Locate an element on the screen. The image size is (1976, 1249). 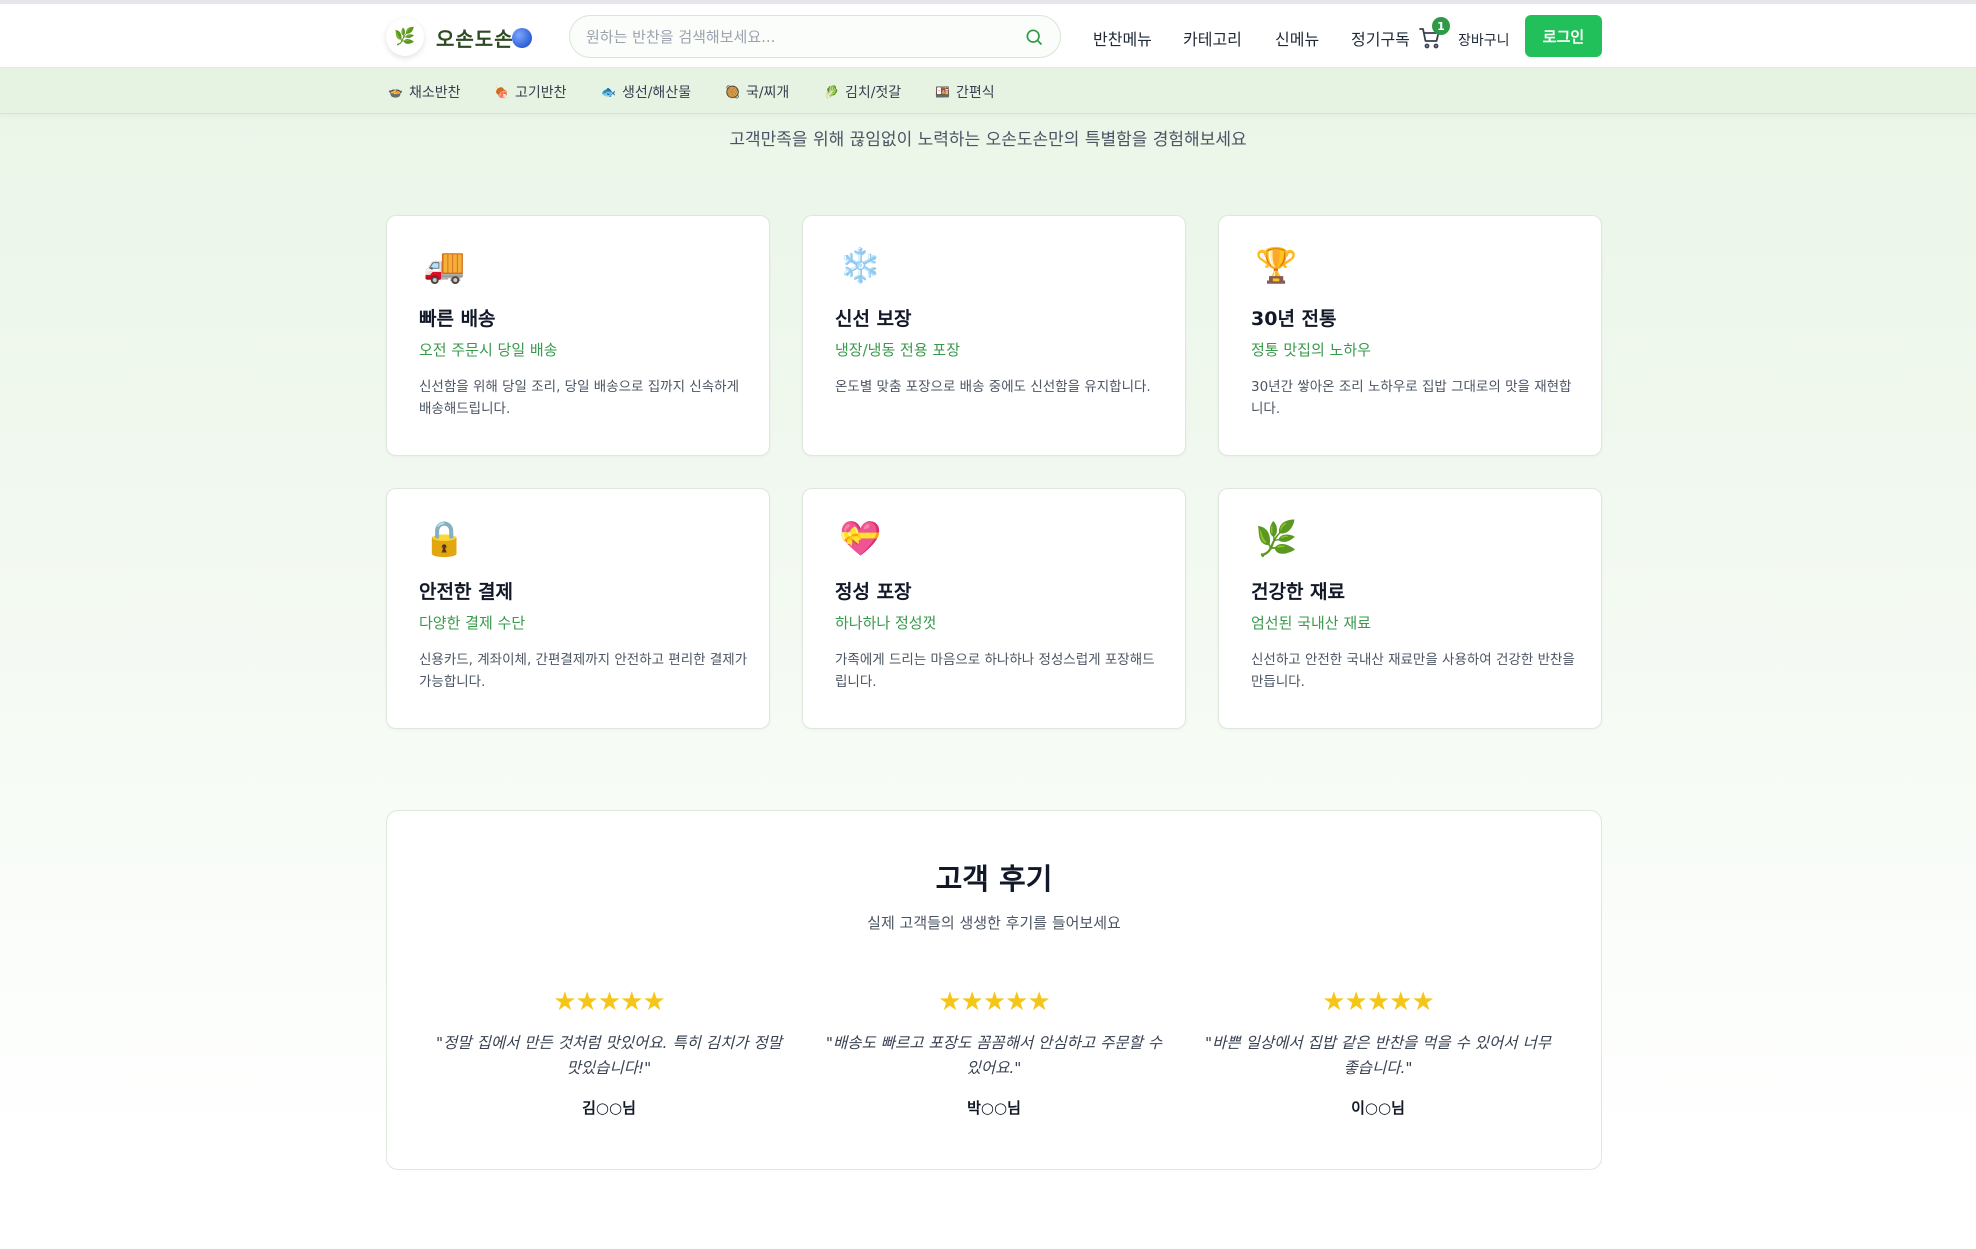
reviews-subtitle: 실제 고객들의 생생한 후기를 들어보세요 is located at coordinates (994, 923).